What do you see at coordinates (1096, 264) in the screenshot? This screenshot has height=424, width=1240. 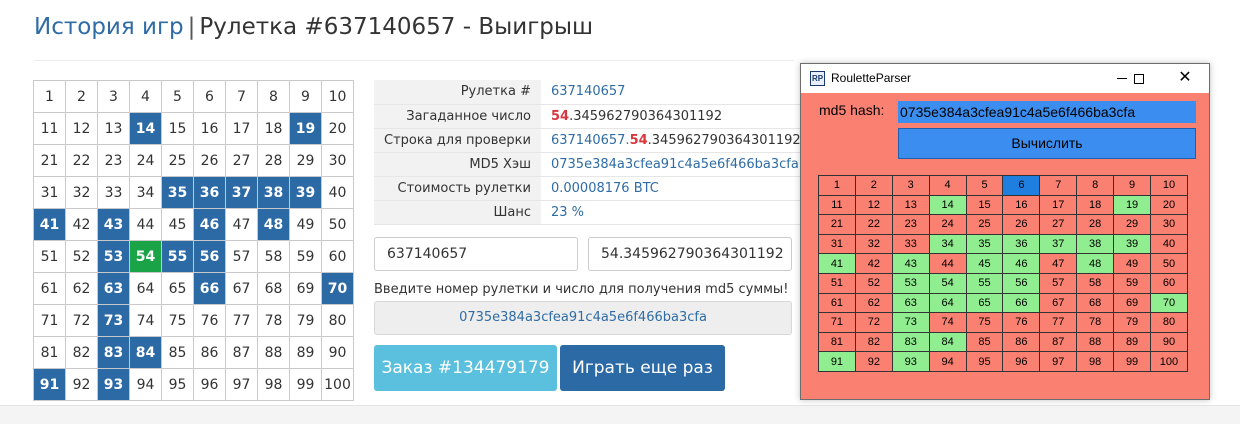 I see `parser-grid-cell: 48` at bounding box center [1096, 264].